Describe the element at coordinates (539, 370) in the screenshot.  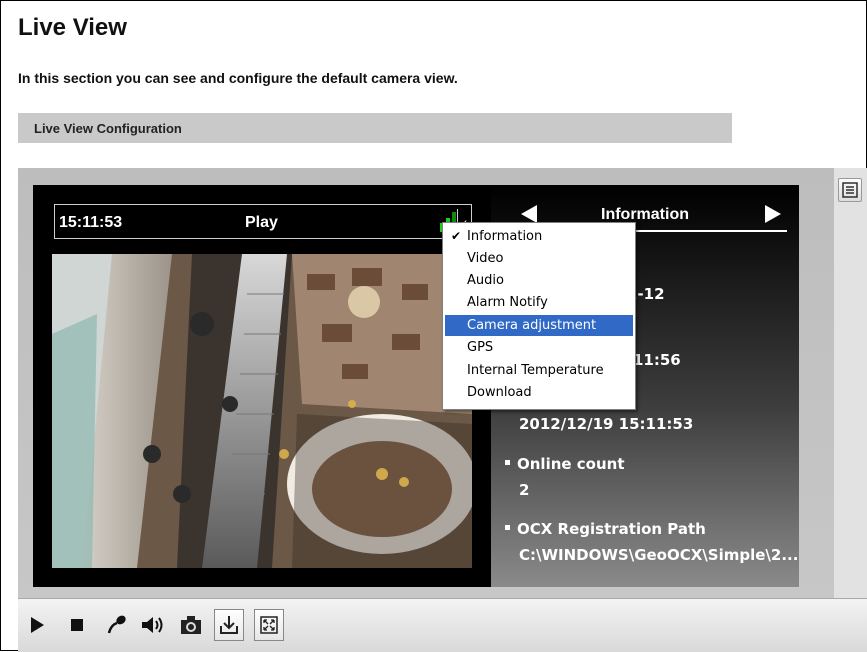
I see `menu-item-internal-temperature: Internal Temperature` at that location.